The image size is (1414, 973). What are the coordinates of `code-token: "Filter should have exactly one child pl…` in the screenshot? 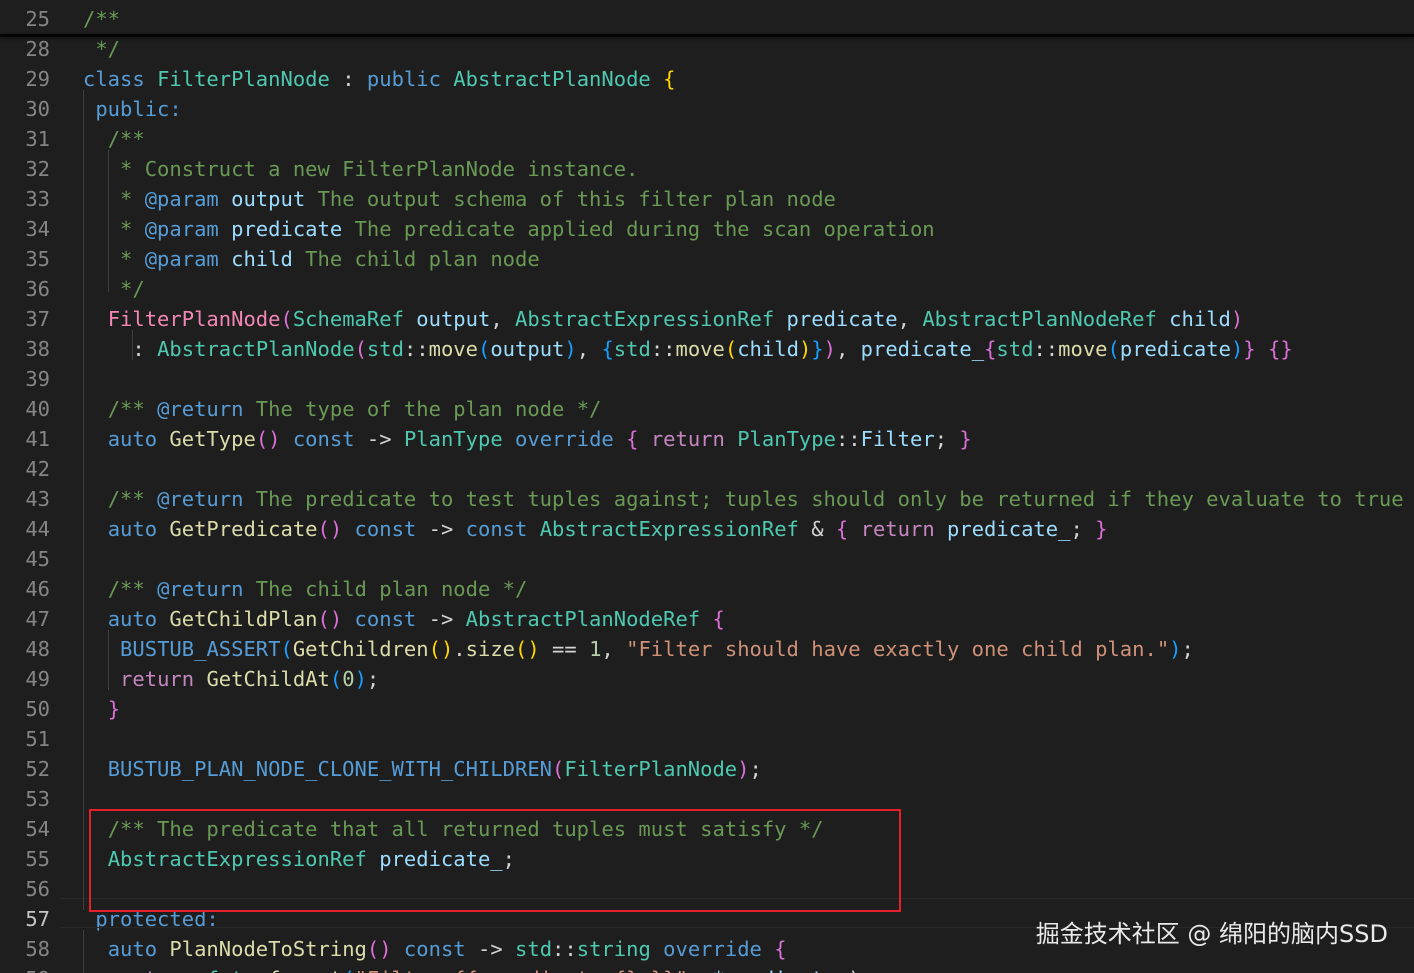 It's located at (898, 649).